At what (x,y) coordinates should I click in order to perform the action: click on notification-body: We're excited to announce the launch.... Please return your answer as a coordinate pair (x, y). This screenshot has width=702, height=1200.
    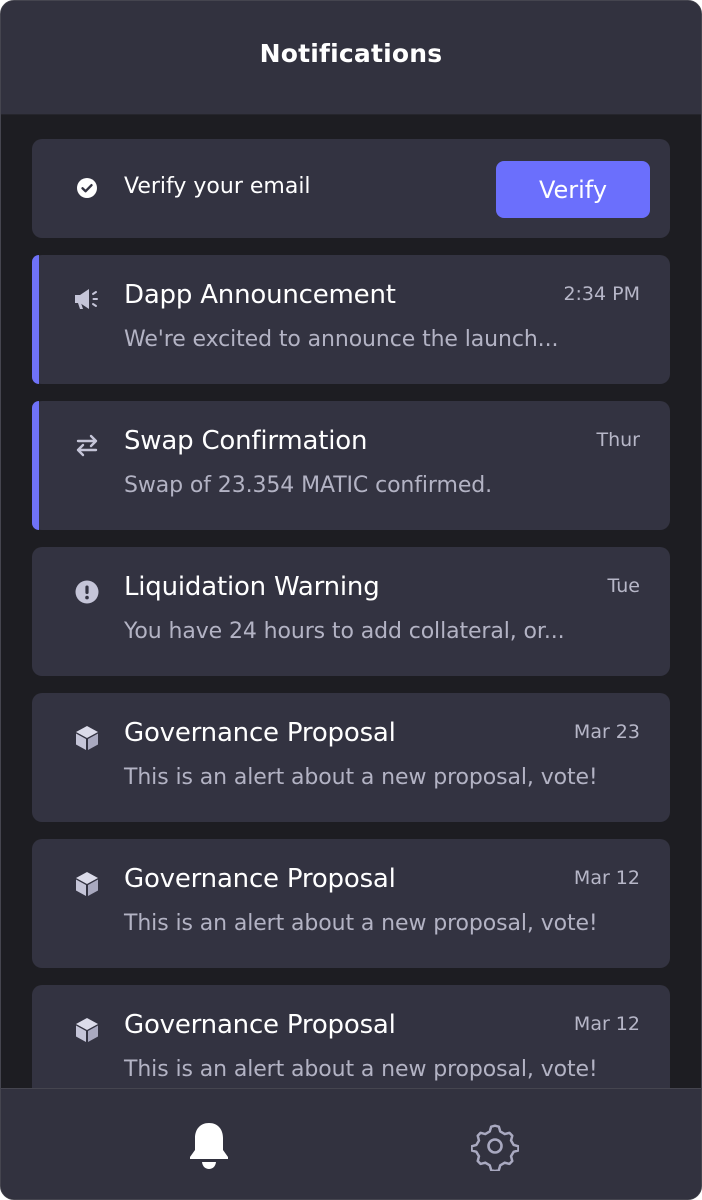
    Looking at the image, I should click on (341, 339).